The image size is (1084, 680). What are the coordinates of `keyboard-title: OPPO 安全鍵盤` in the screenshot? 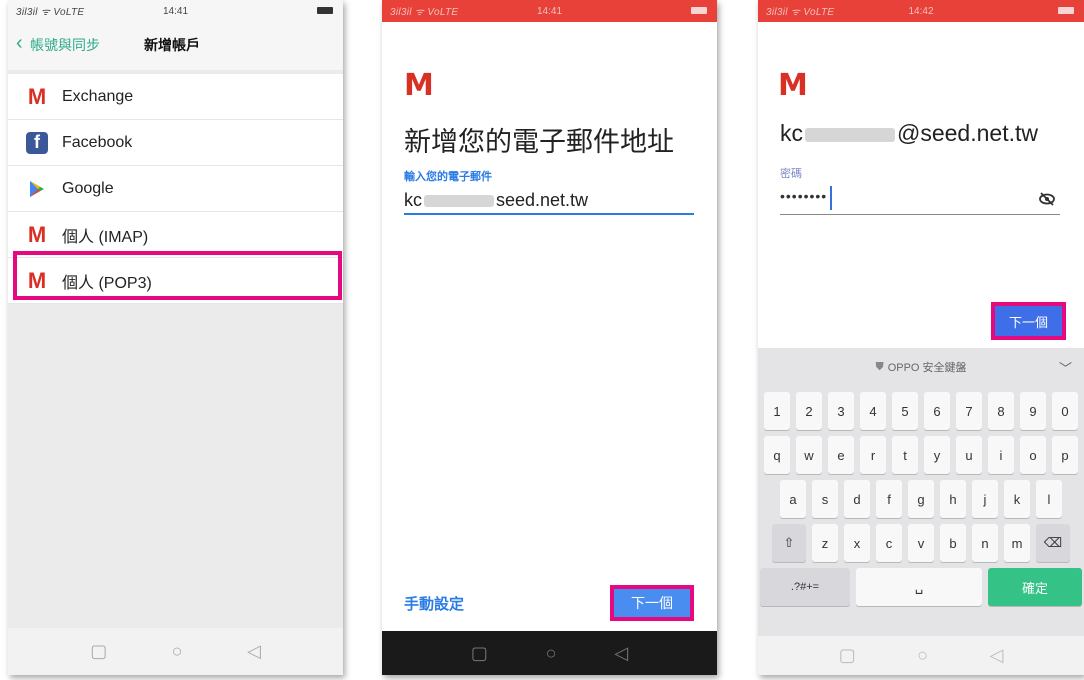 It's located at (927, 368).